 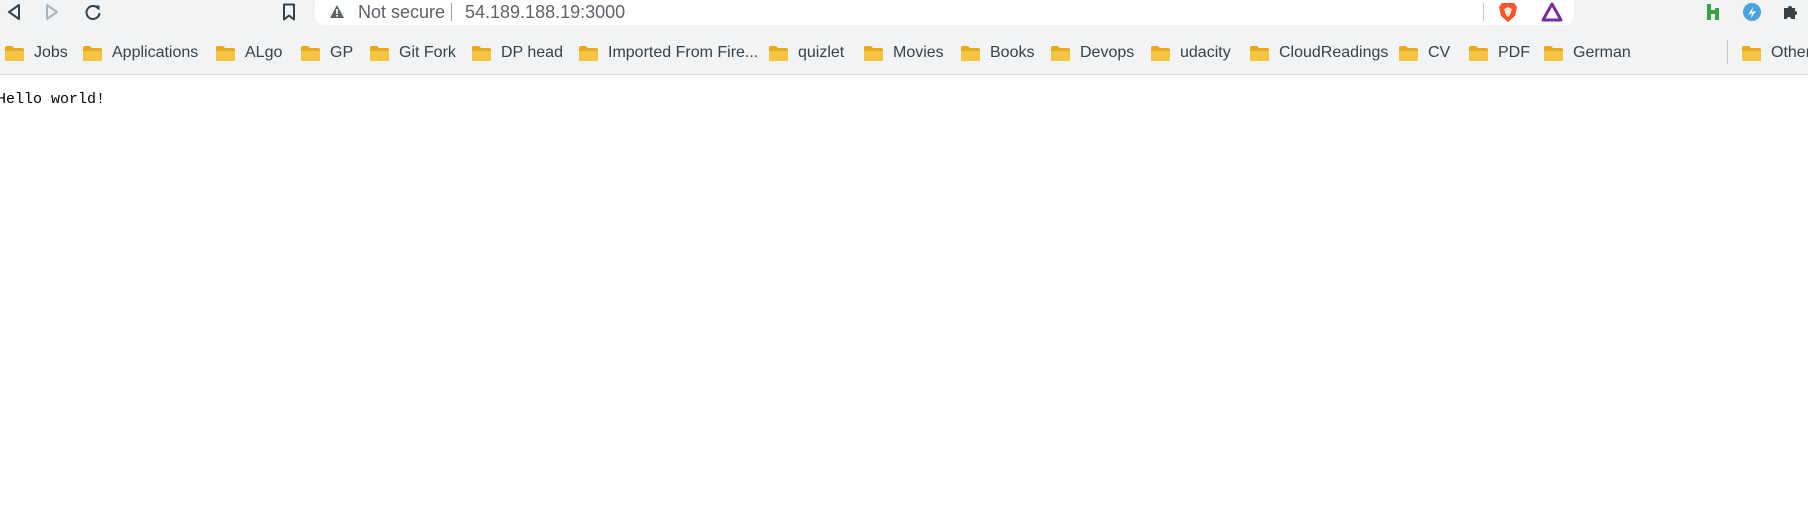 I want to click on bookmark-folder-pdf: PDF, so click(x=1499, y=53).